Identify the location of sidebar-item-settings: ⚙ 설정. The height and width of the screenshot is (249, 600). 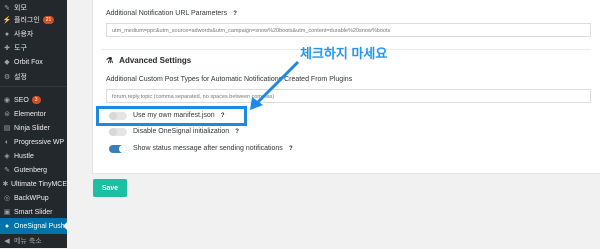
(33, 77).